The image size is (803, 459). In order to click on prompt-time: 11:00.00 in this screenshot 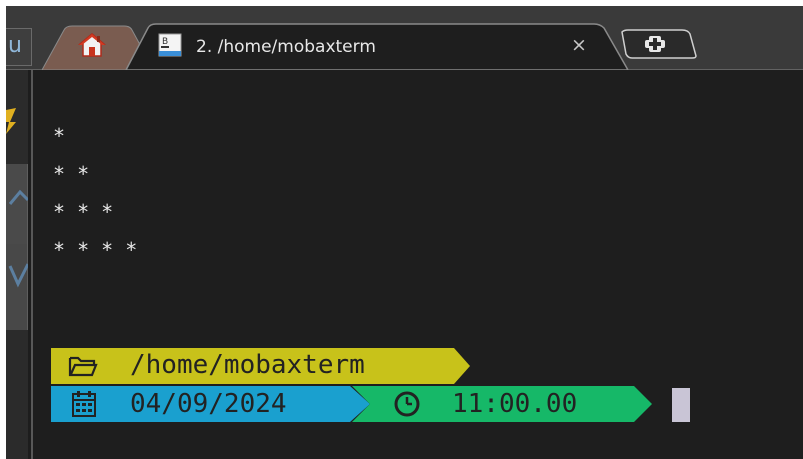, I will do `click(515, 404)`.